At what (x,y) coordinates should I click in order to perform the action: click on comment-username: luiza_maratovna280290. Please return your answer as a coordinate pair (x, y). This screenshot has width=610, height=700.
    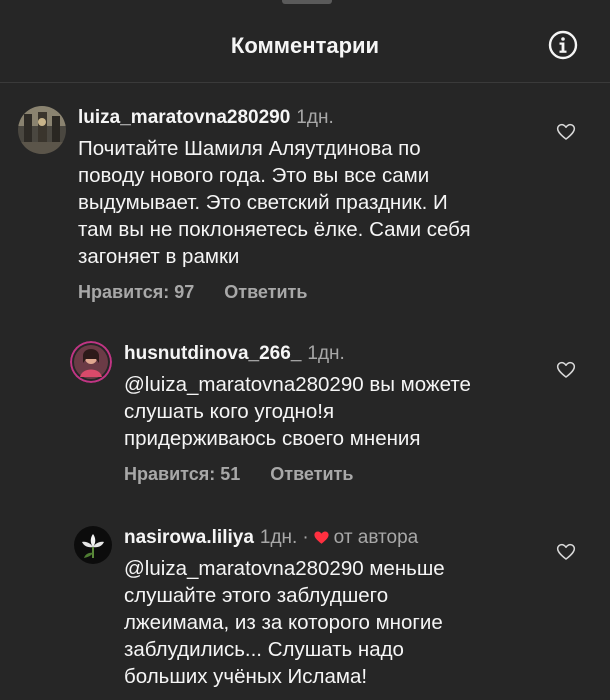
    Looking at the image, I should click on (184, 117).